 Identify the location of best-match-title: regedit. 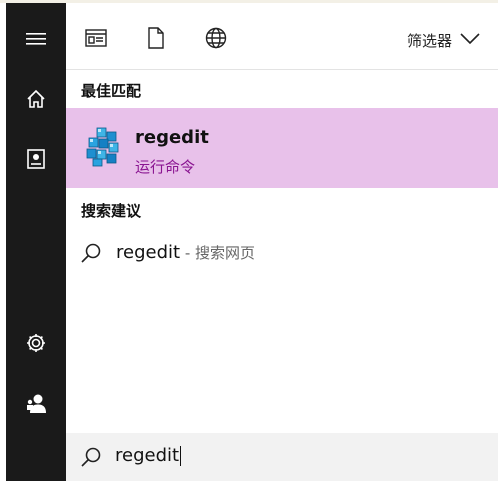
(172, 137).